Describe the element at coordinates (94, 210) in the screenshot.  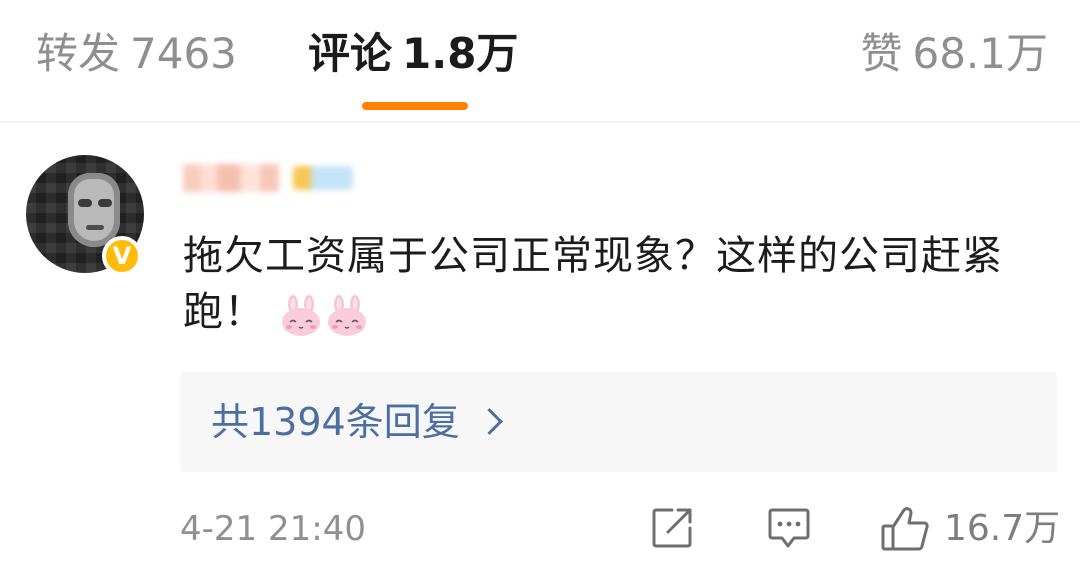
I see `avatar-face` at that location.